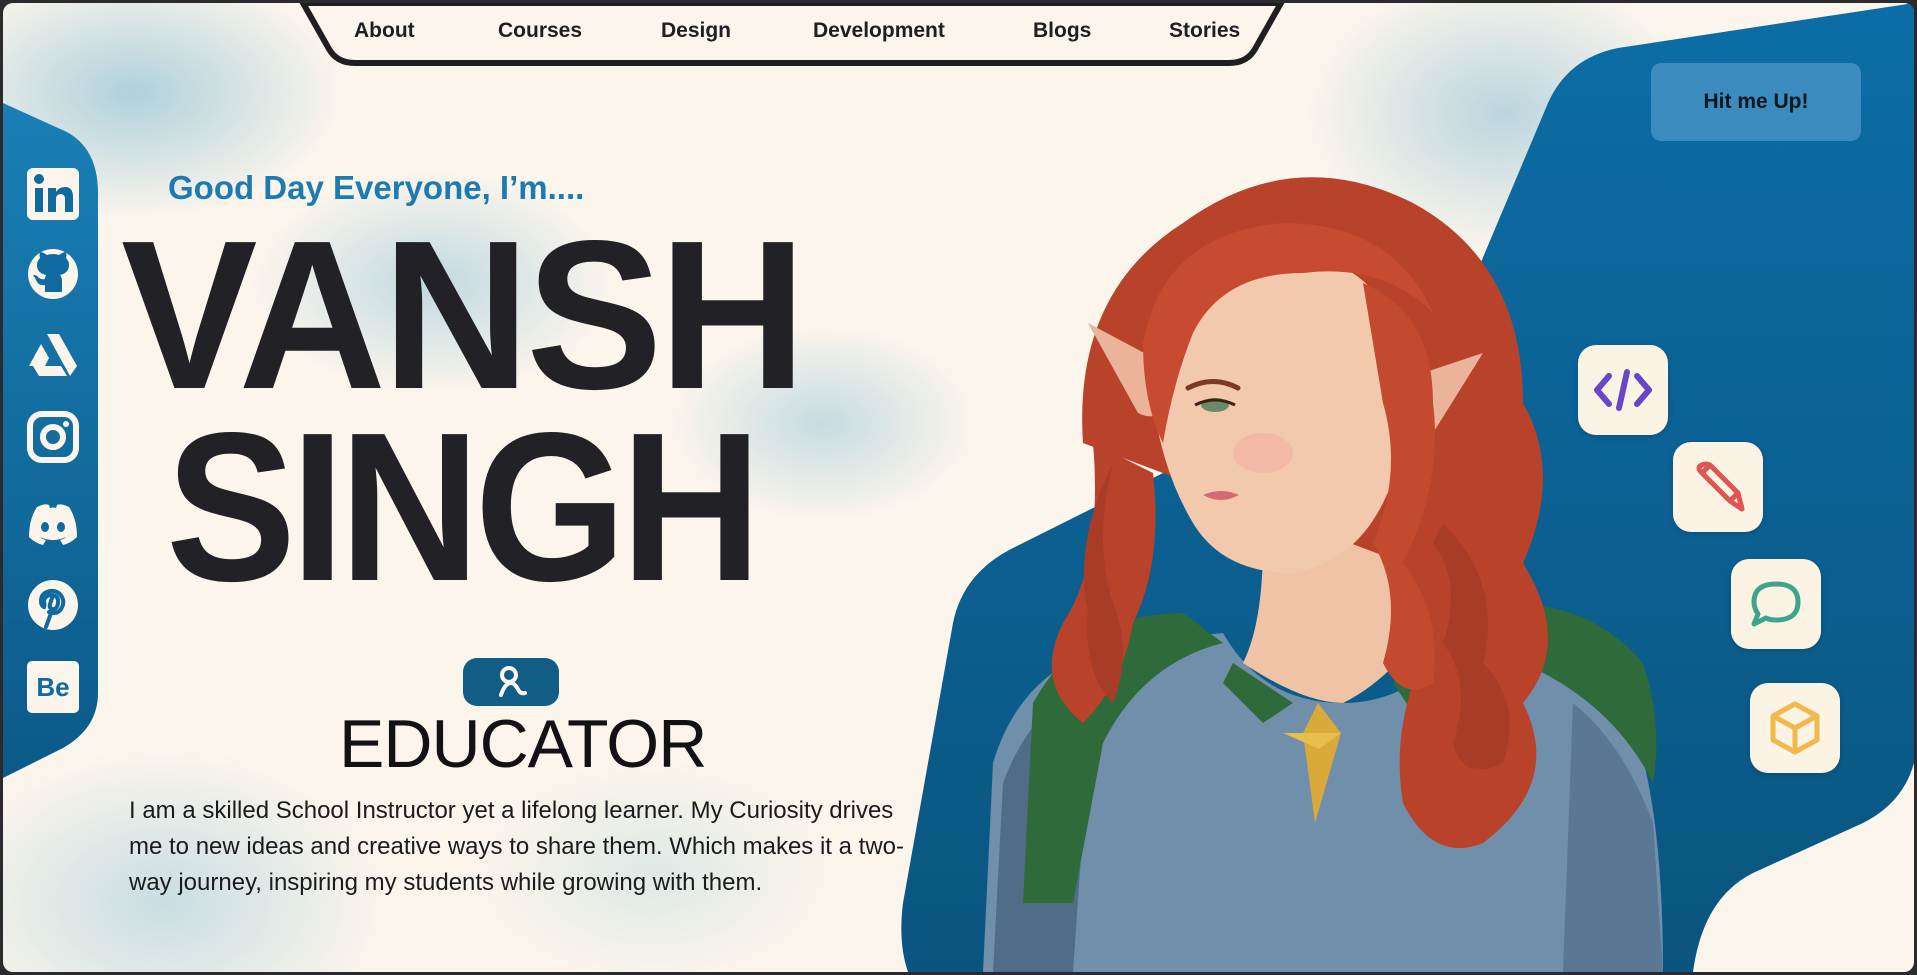  I want to click on svg-text: Be, so click(52, 687).